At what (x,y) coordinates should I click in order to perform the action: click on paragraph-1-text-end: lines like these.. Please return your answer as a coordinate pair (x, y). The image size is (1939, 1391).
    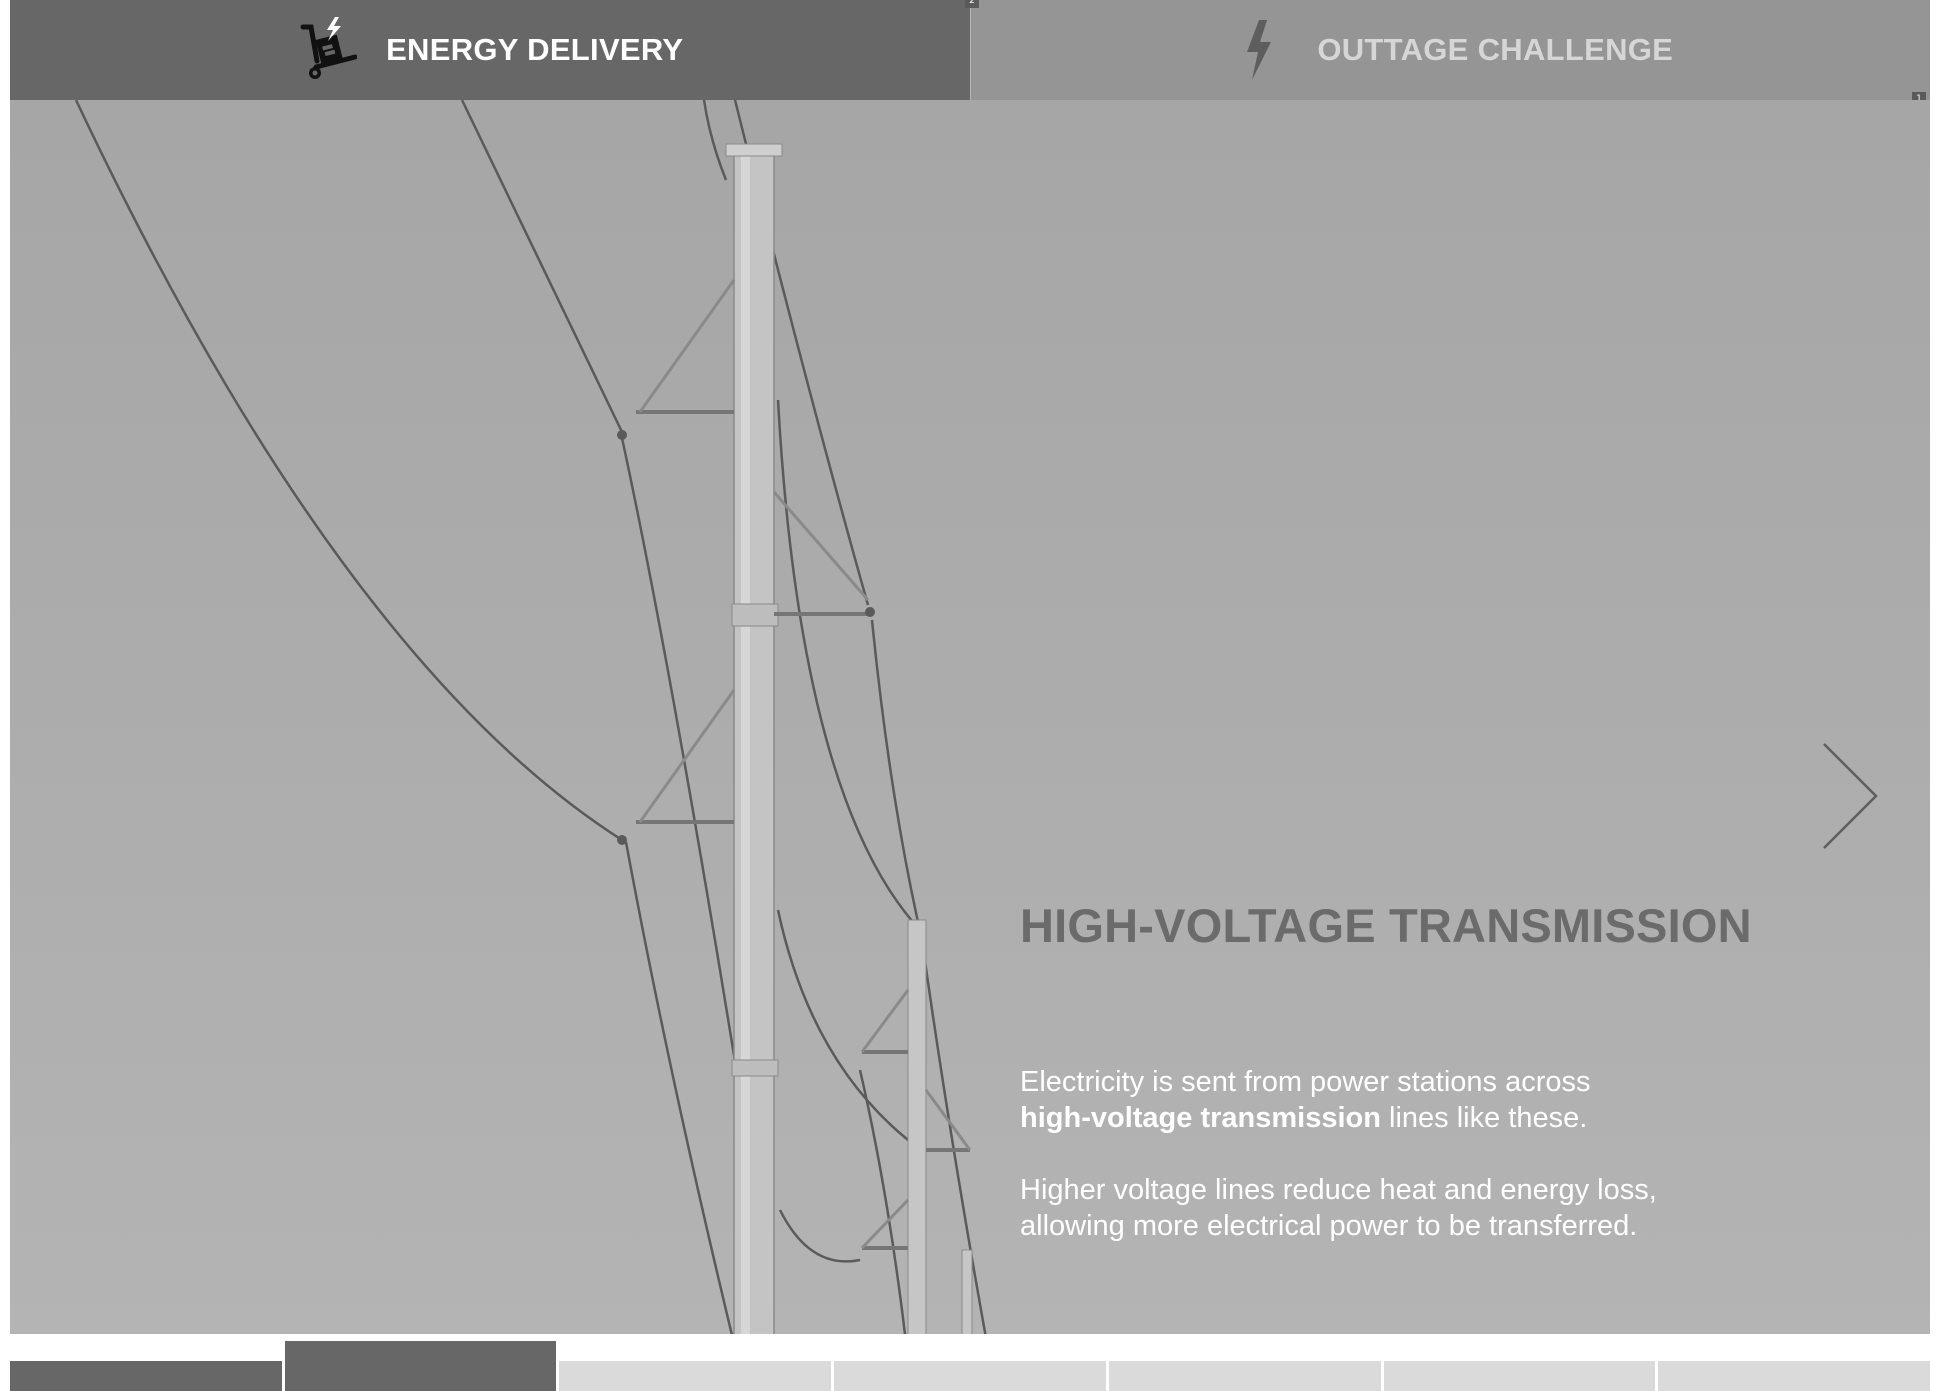
    Looking at the image, I should click on (1484, 1118).